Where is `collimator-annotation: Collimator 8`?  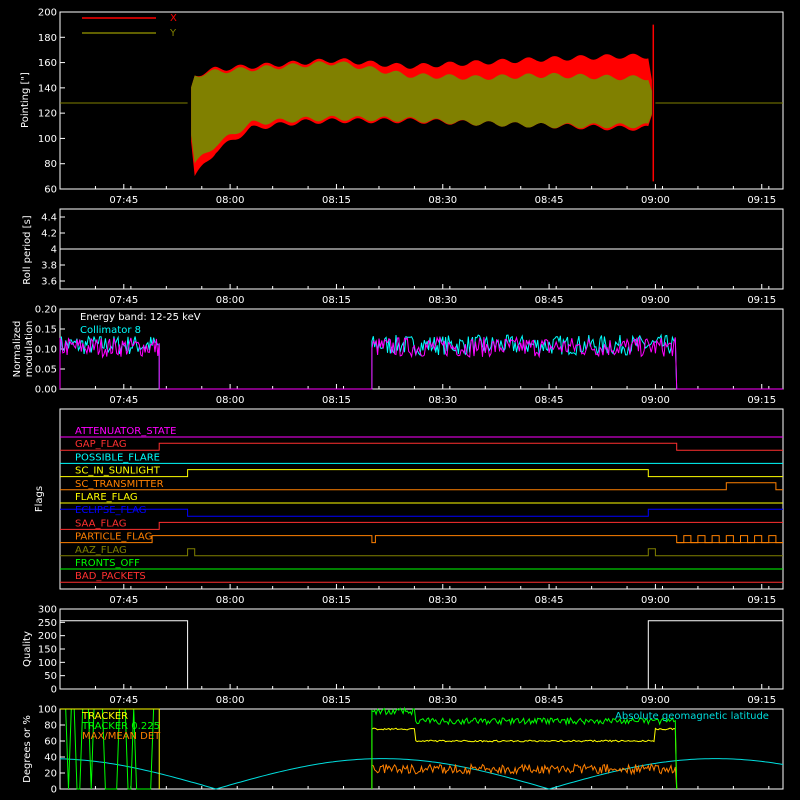
collimator-annotation: Collimator 8 is located at coordinates (110, 330).